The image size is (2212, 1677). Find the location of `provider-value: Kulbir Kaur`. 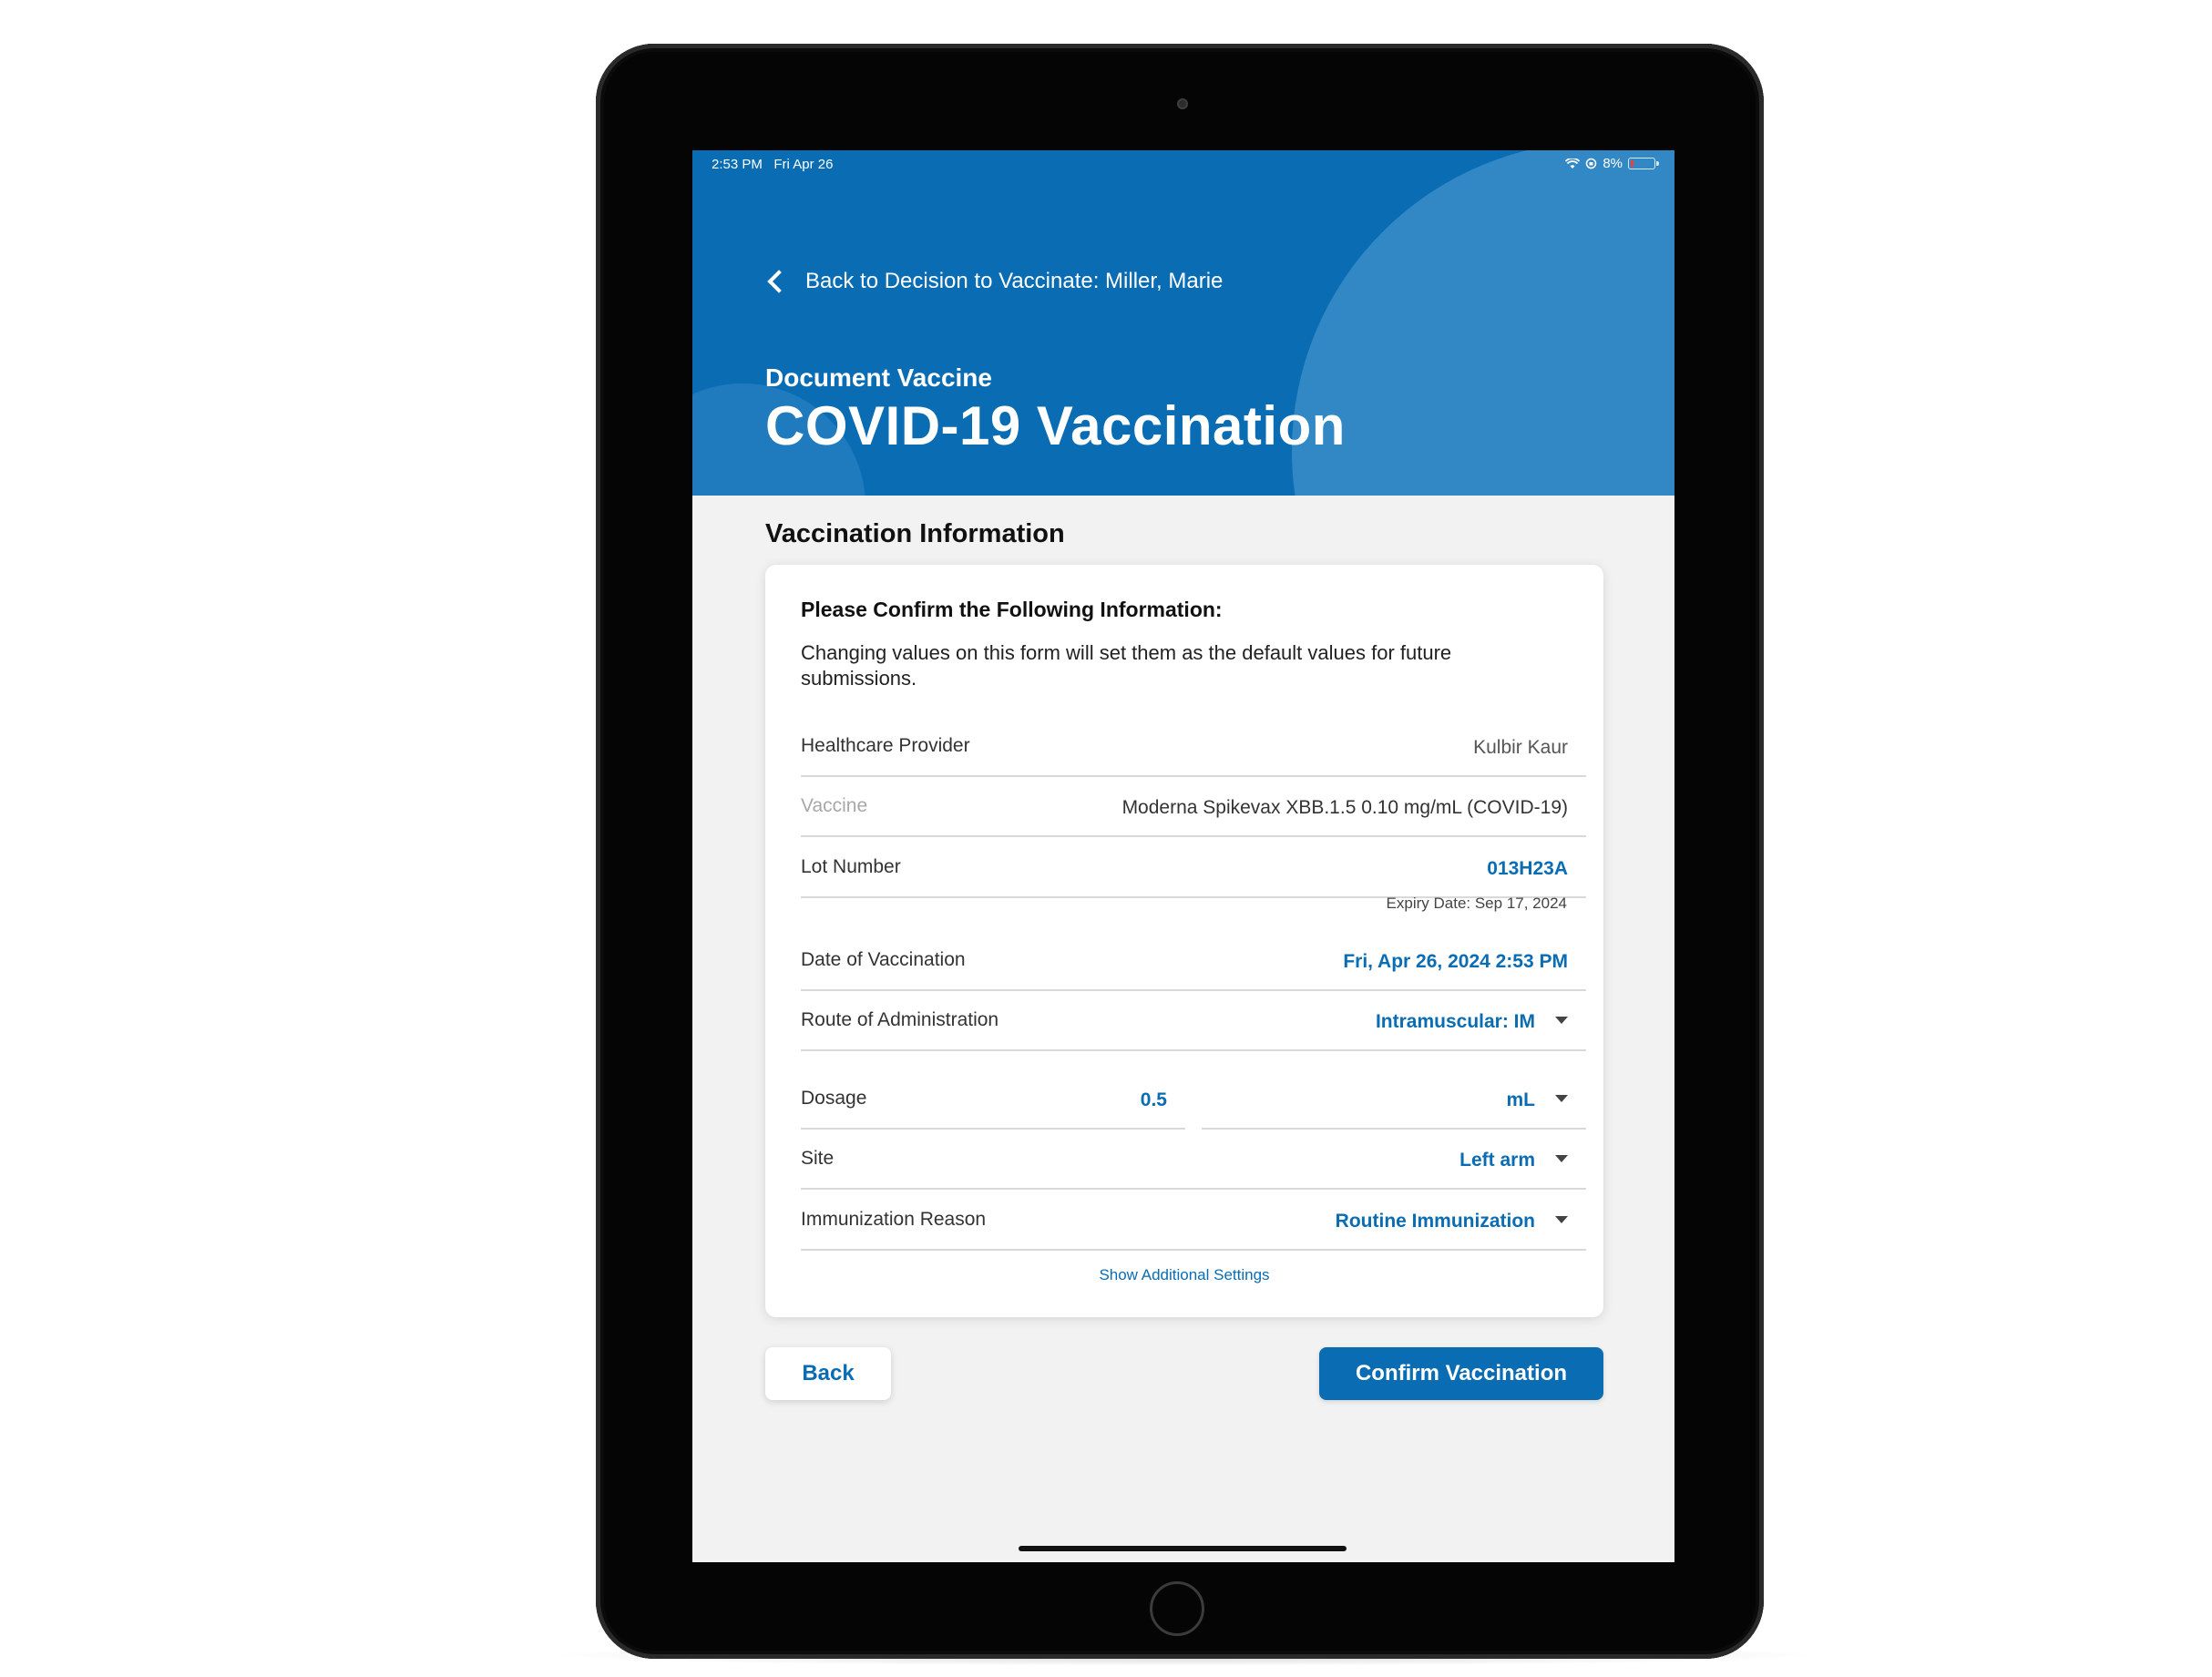

provider-value: Kulbir Kaur is located at coordinates (1520, 747).